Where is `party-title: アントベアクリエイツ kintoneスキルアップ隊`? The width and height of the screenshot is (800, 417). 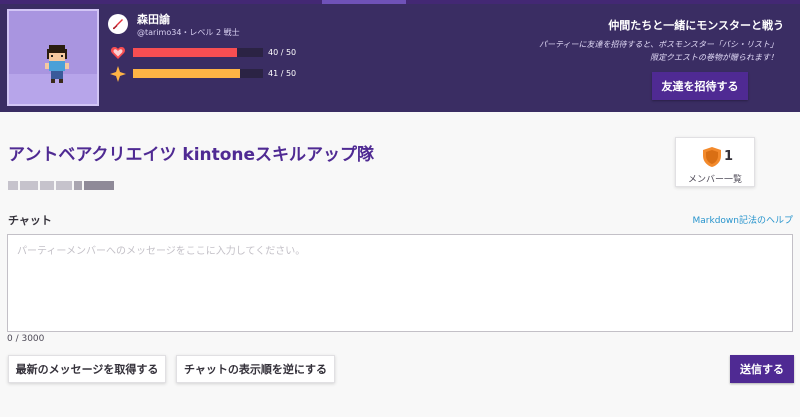 party-title: アントベアクリエイツ kintoneスキルアップ隊 is located at coordinates (191, 155).